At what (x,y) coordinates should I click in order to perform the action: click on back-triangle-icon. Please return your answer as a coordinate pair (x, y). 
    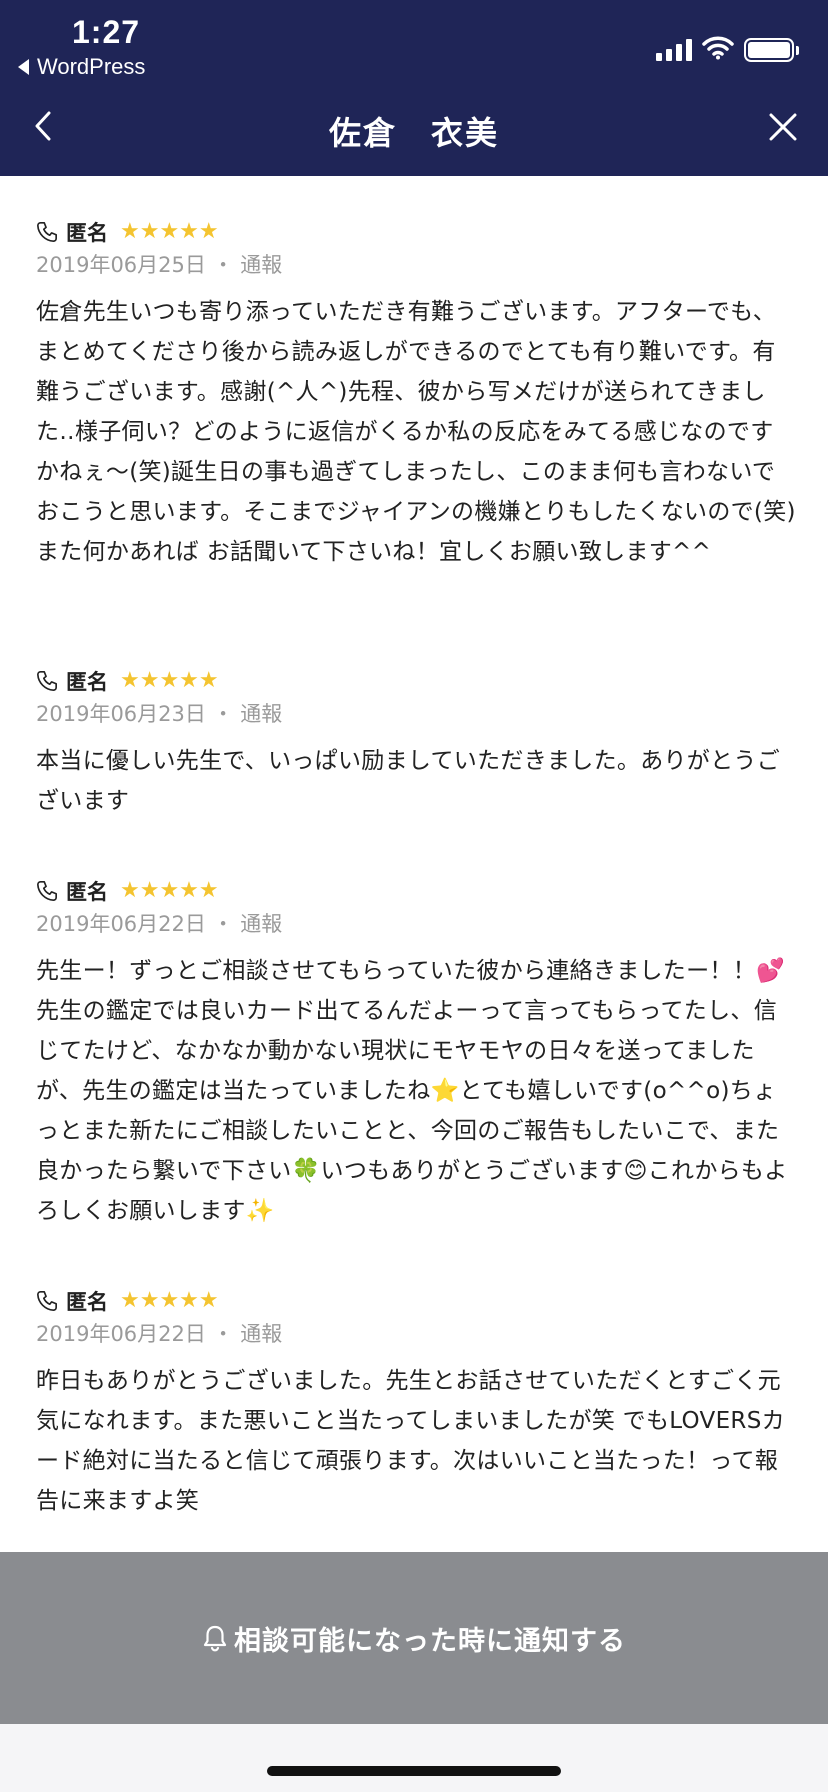
    Looking at the image, I should click on (23, 67).